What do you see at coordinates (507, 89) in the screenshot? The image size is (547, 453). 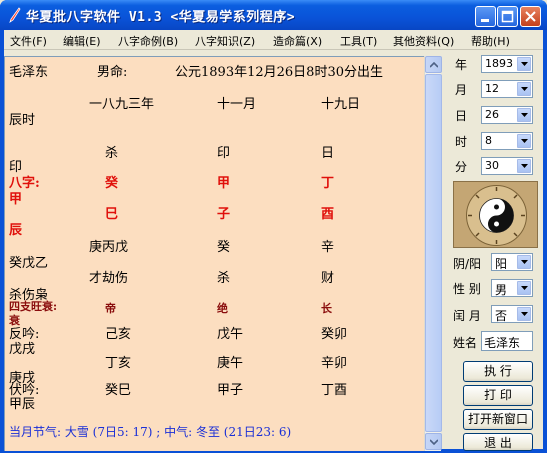 I see `month-select: 12` at bounding box center [507, 89].